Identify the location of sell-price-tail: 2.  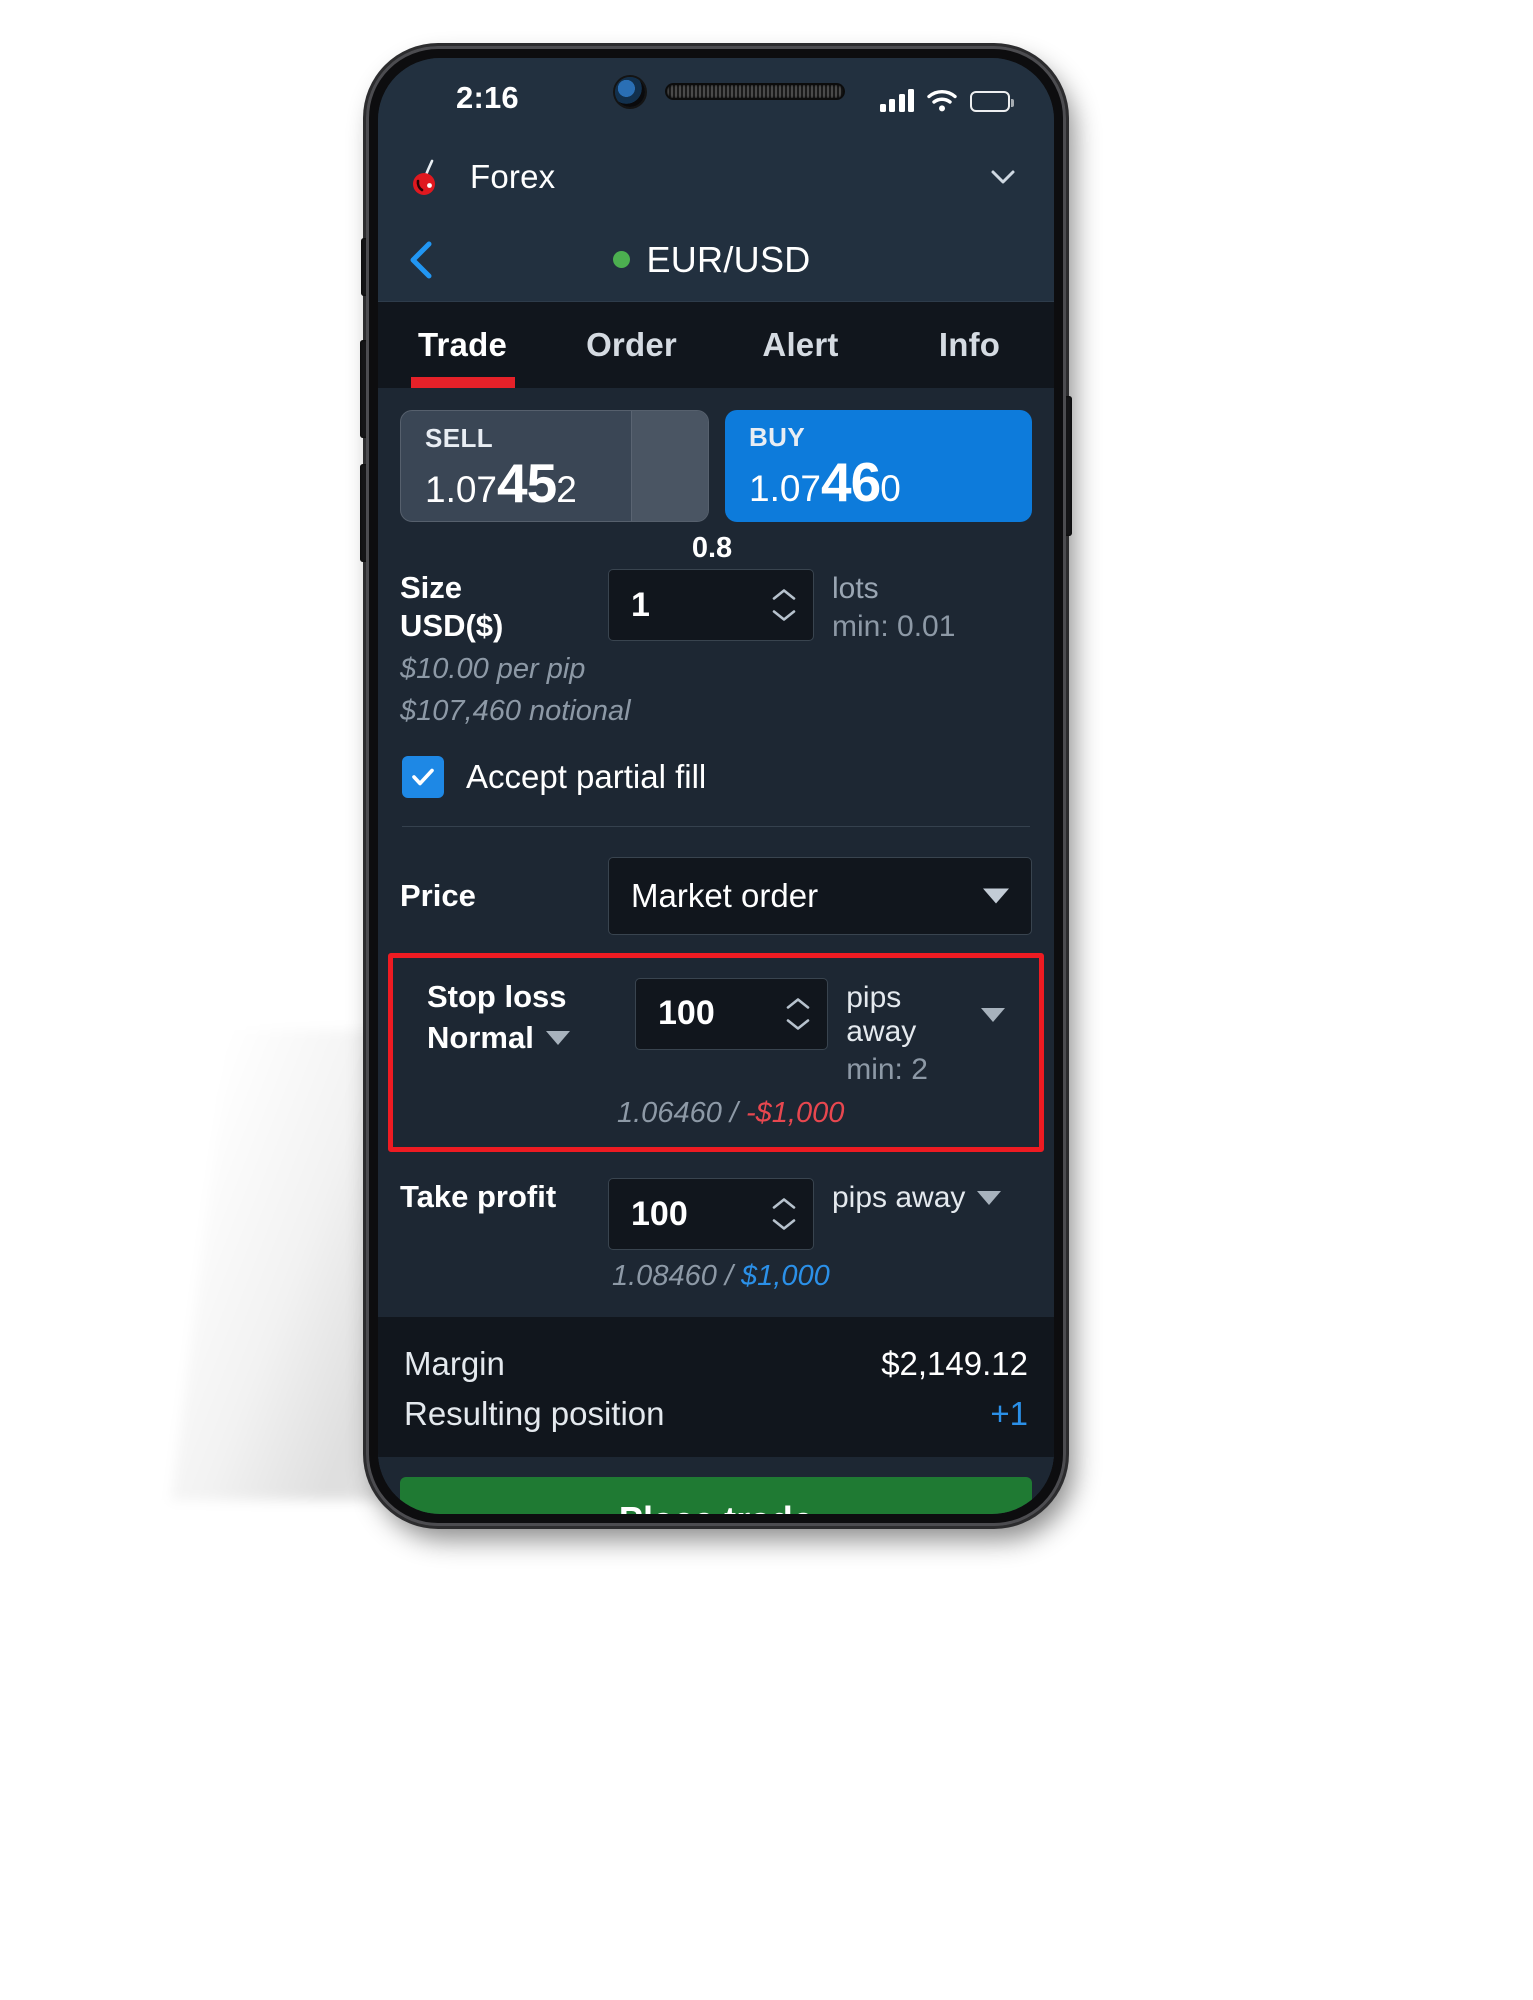
(566, 489).